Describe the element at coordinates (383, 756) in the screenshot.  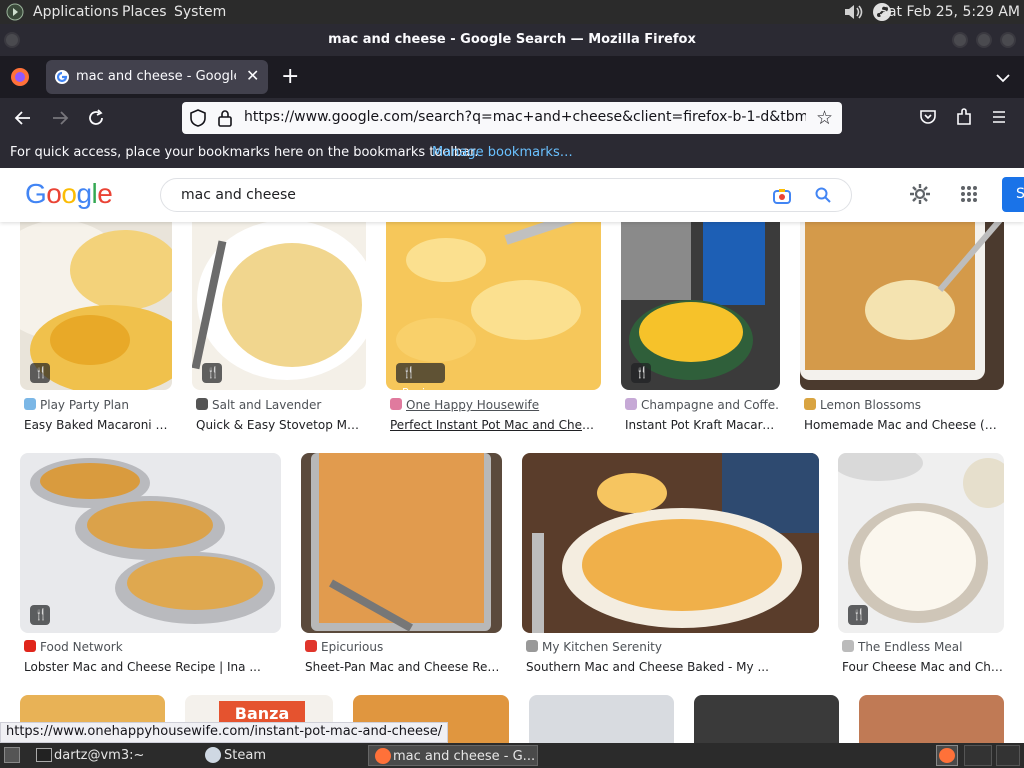
I see `firefox-icon` at that location.